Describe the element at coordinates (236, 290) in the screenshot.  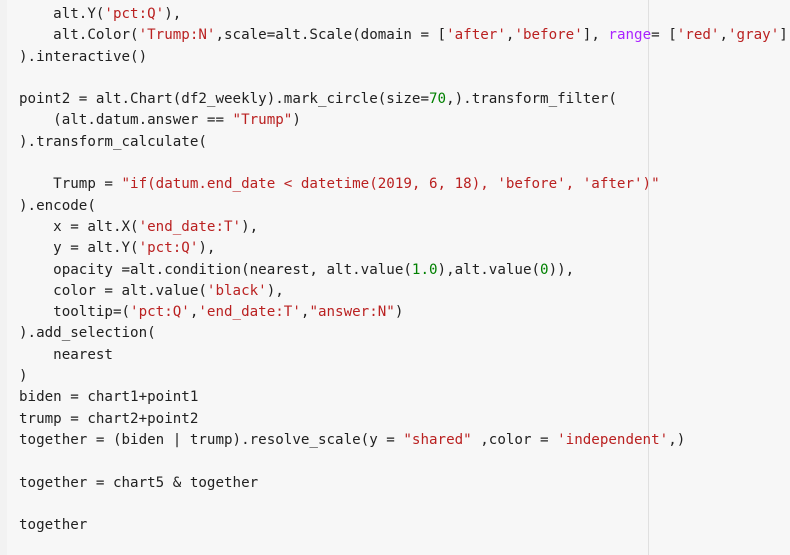
I see `code-token: 'black'` at that location.